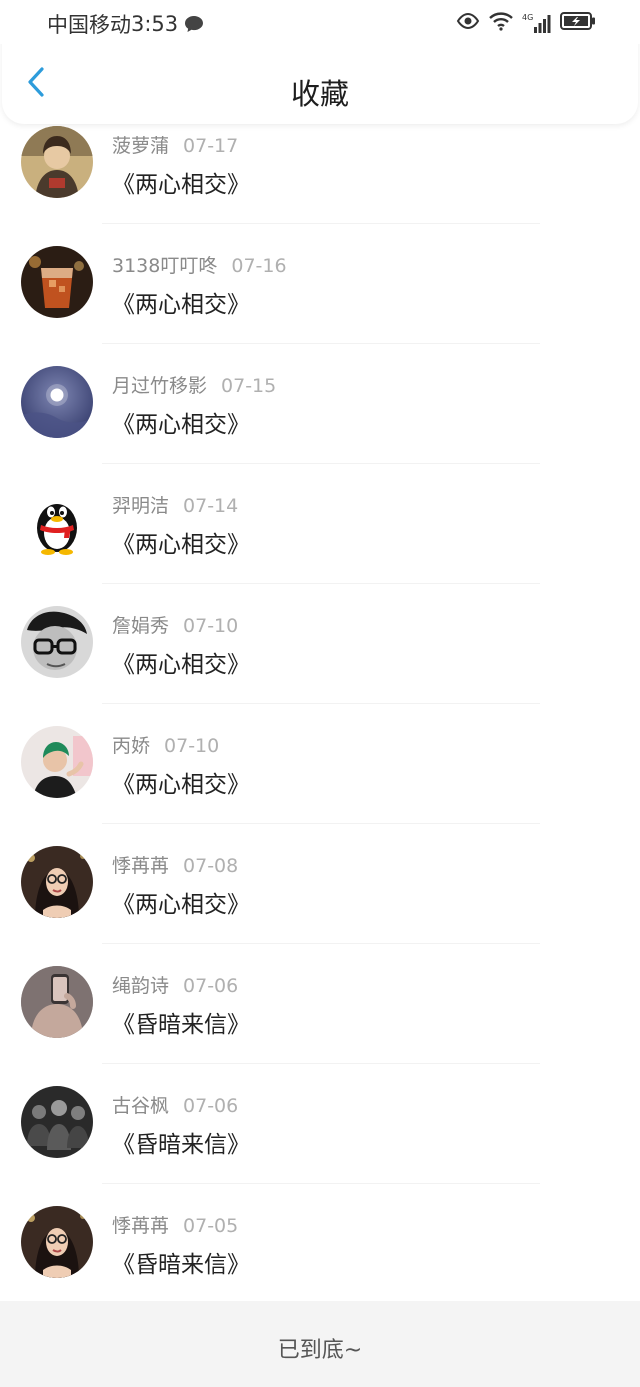 Image resolution: width=640 pixels, height=1387 pixels. I want to click on status-left: 中国移动 3:53, so click(125, 24).